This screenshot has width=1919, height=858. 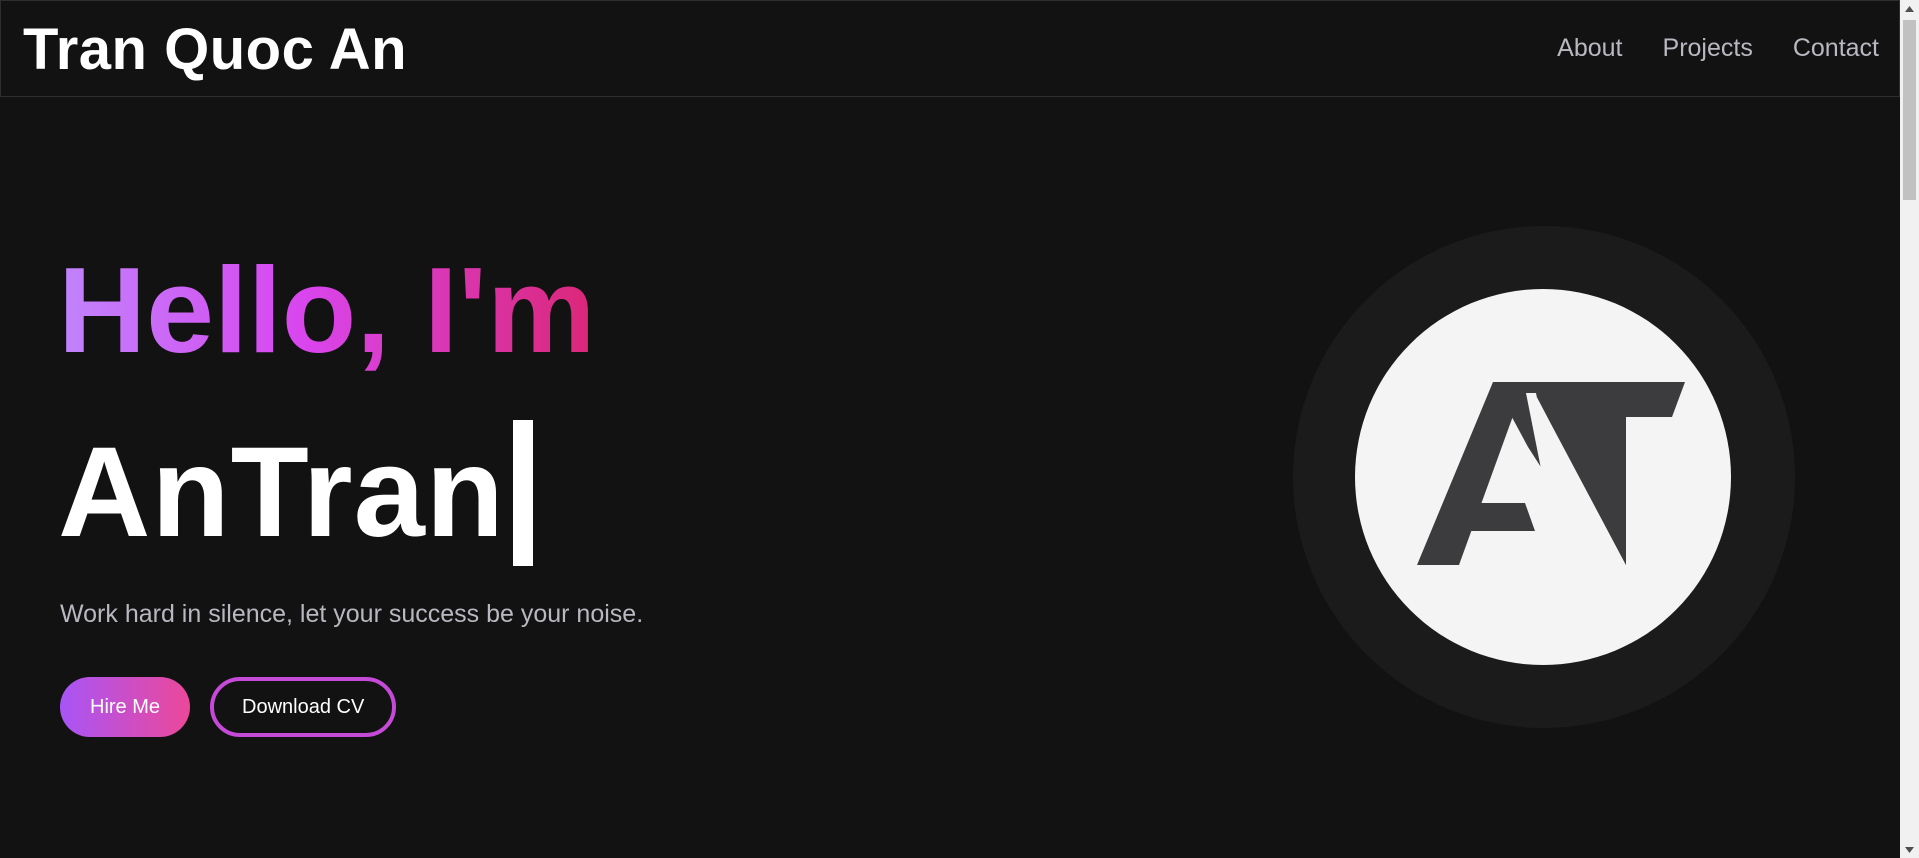 What do you see at coordinates (522, 493) in the screenshot?
I see `typing-cursor` at bounding box center [522, 493].